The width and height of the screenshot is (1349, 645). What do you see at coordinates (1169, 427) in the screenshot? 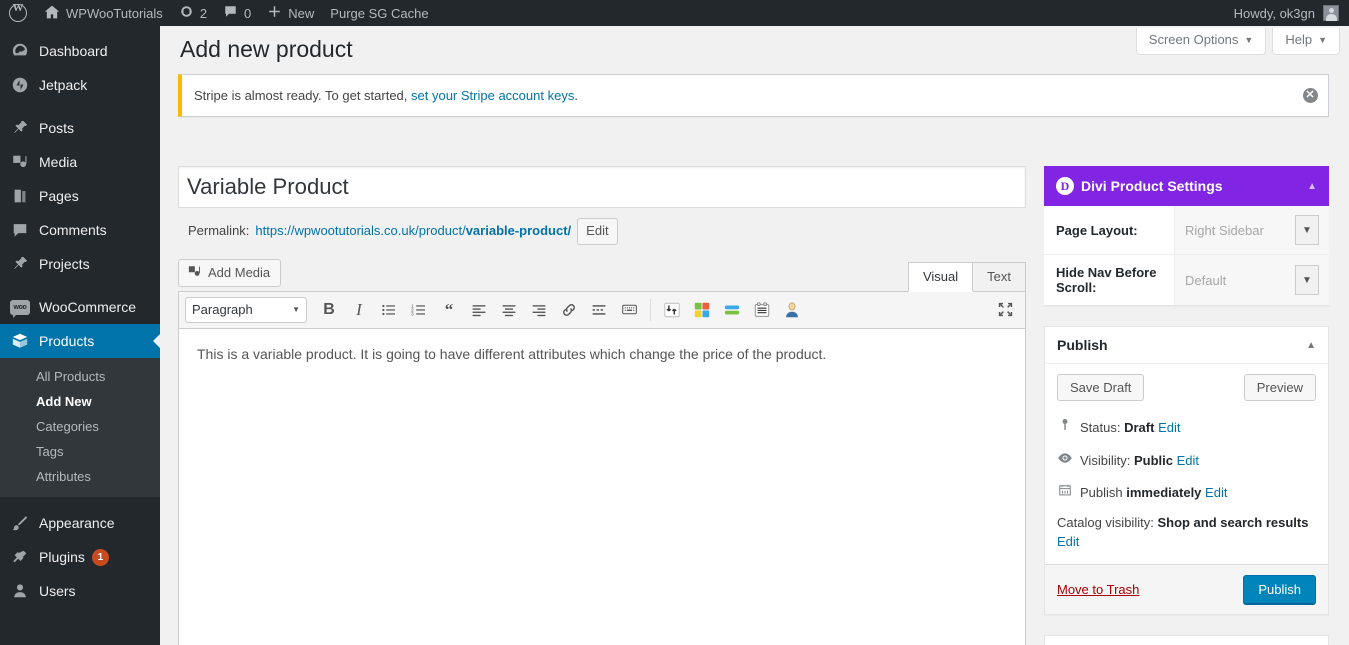
I see `edit-status-link: Edit` at bounding box center [1169, 427].